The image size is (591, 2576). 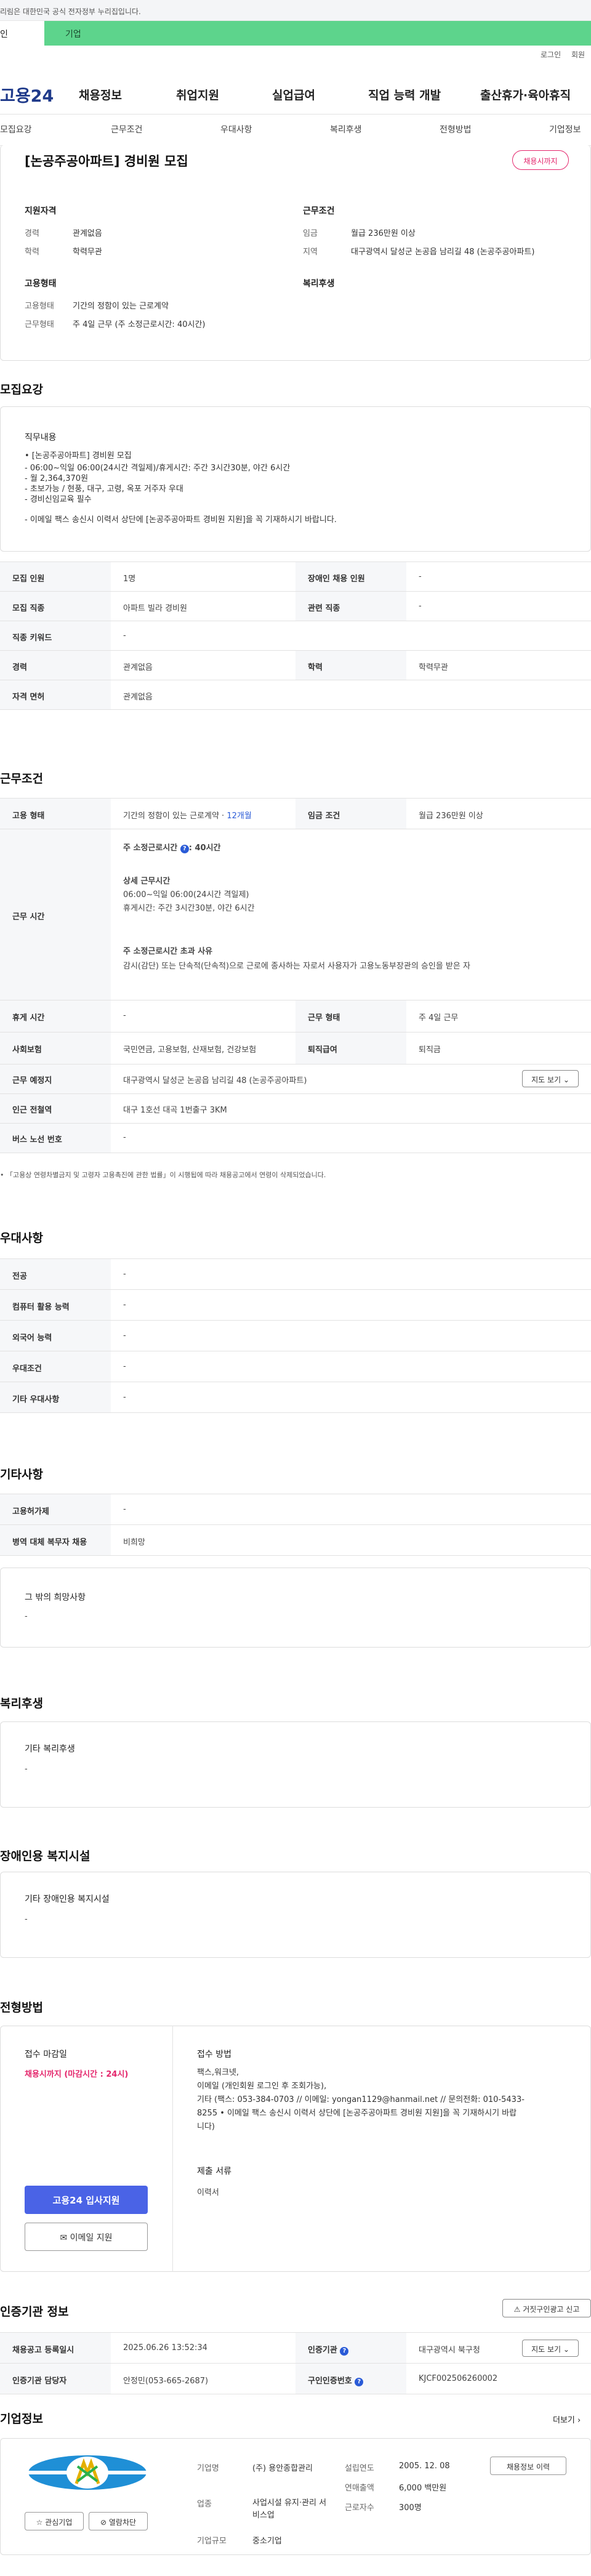 What do you see at coordinates (236, 129) in the screenshot?
I see `subnav-preference: 우대사항` at bounding box center [236, 129].